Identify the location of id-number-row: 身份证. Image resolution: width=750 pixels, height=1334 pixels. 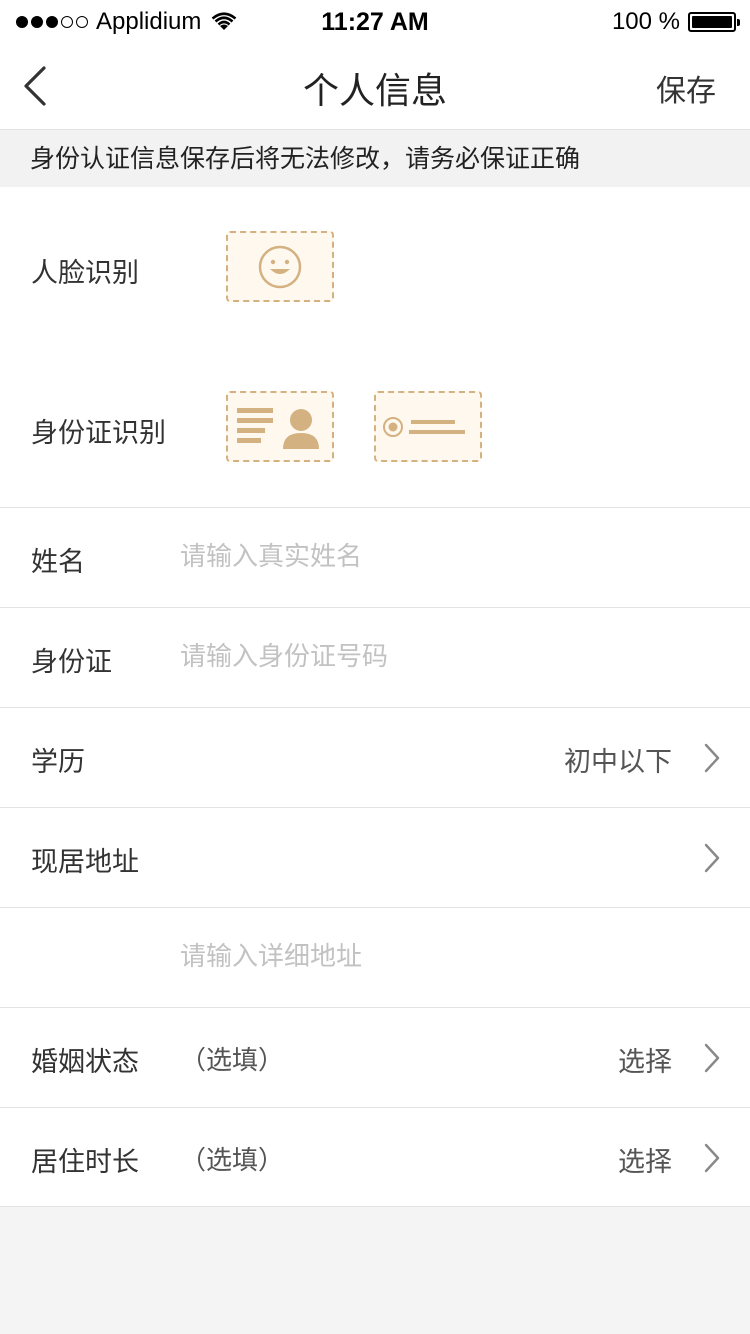
(375, 657).